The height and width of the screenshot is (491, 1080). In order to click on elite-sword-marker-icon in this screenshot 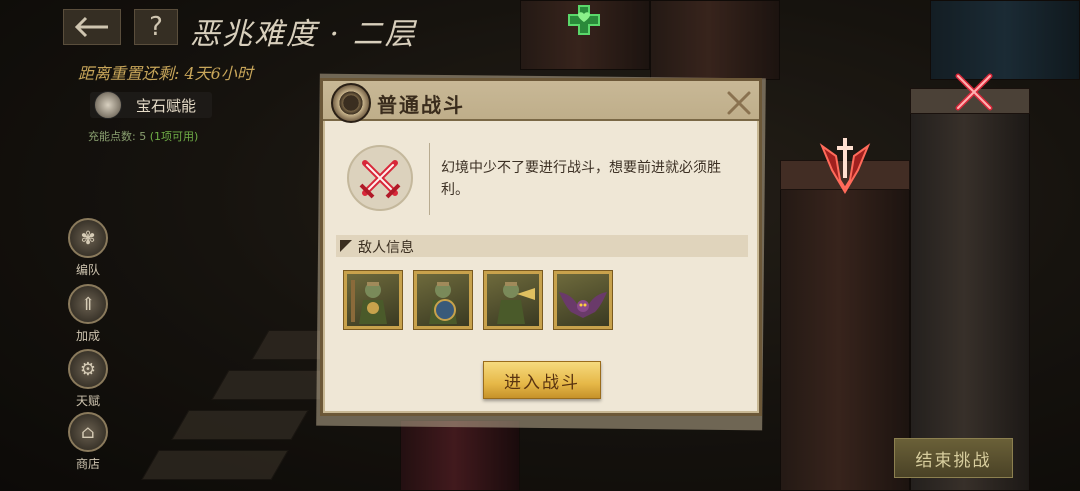, I will do `click(845, 165)`.